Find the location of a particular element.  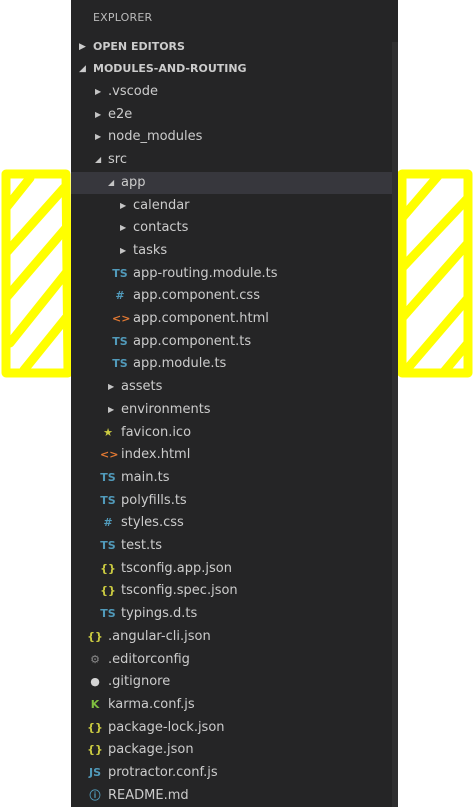

tree-file: # app.component.css is located at coordinates (231, 296).